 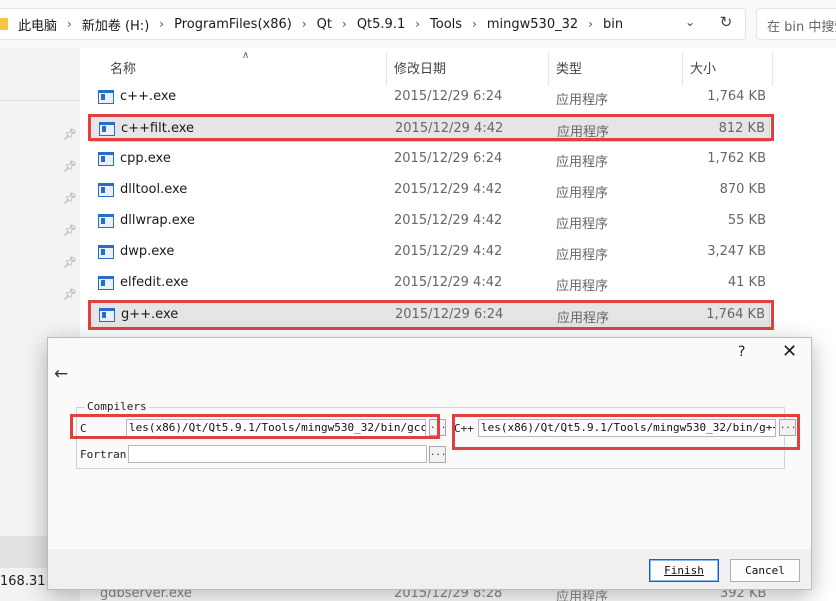 I want to click on column-divider, so click(x=772, y=69).